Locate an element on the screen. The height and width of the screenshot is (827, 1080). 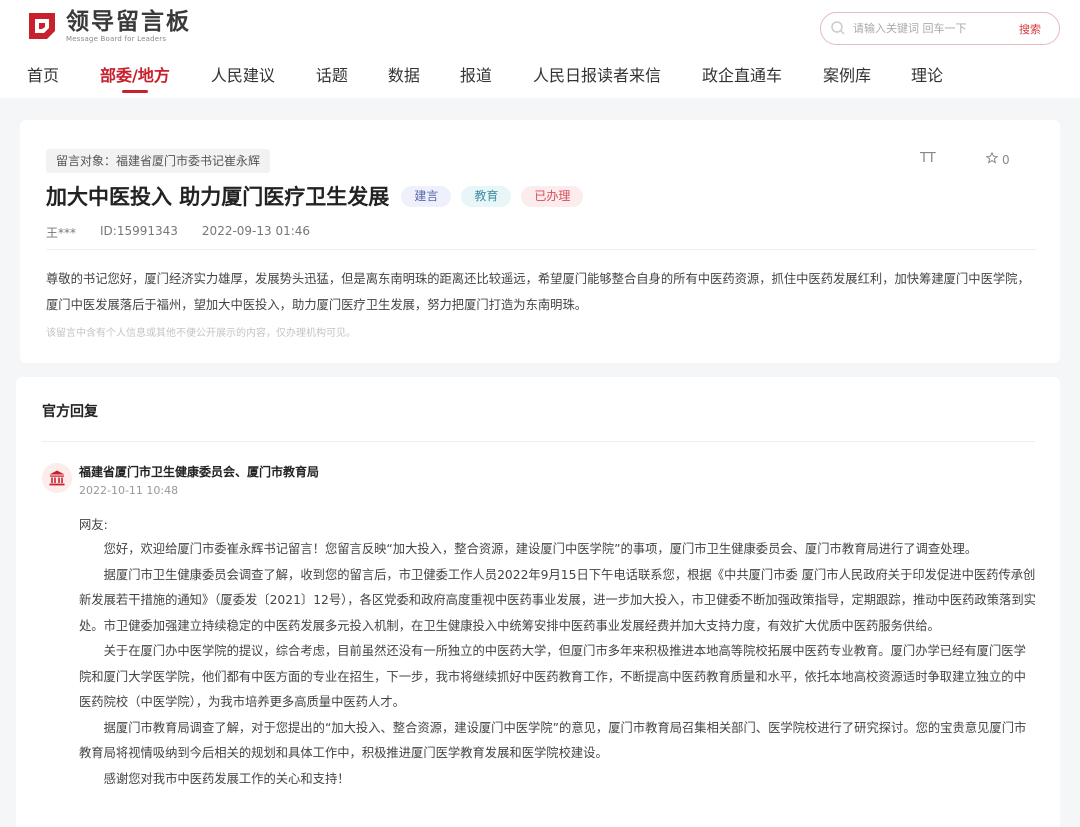
title-row: 加大中医投入 助力厦门医疗卫生发展 建言 教育 已办理 is located at coordinates (315, 196).